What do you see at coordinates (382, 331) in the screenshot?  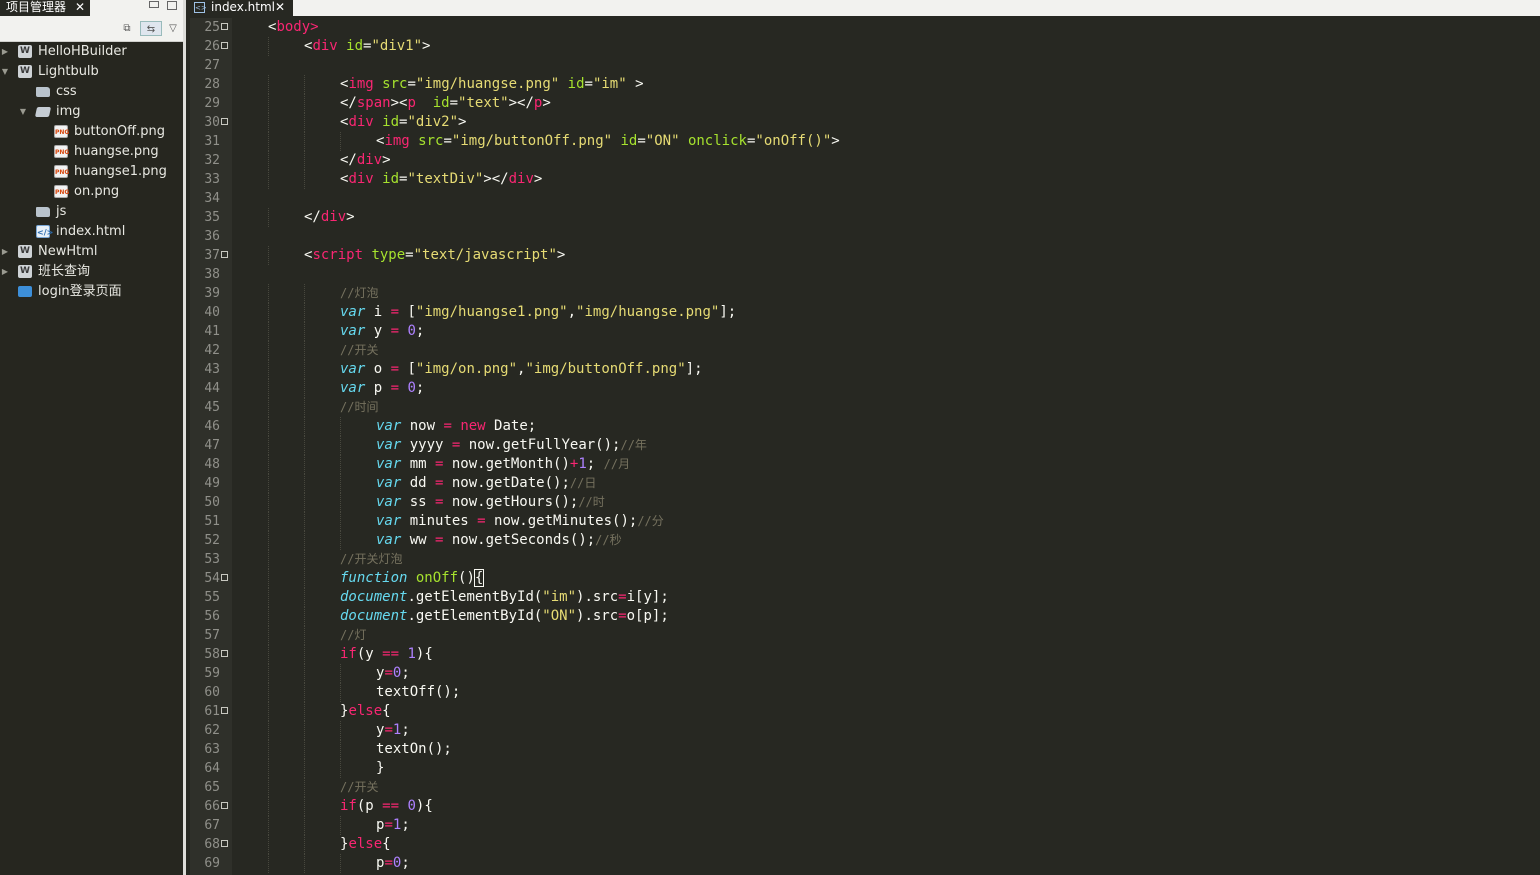 I see `code-line: var y = 0;` at bounding box center [382, 331].